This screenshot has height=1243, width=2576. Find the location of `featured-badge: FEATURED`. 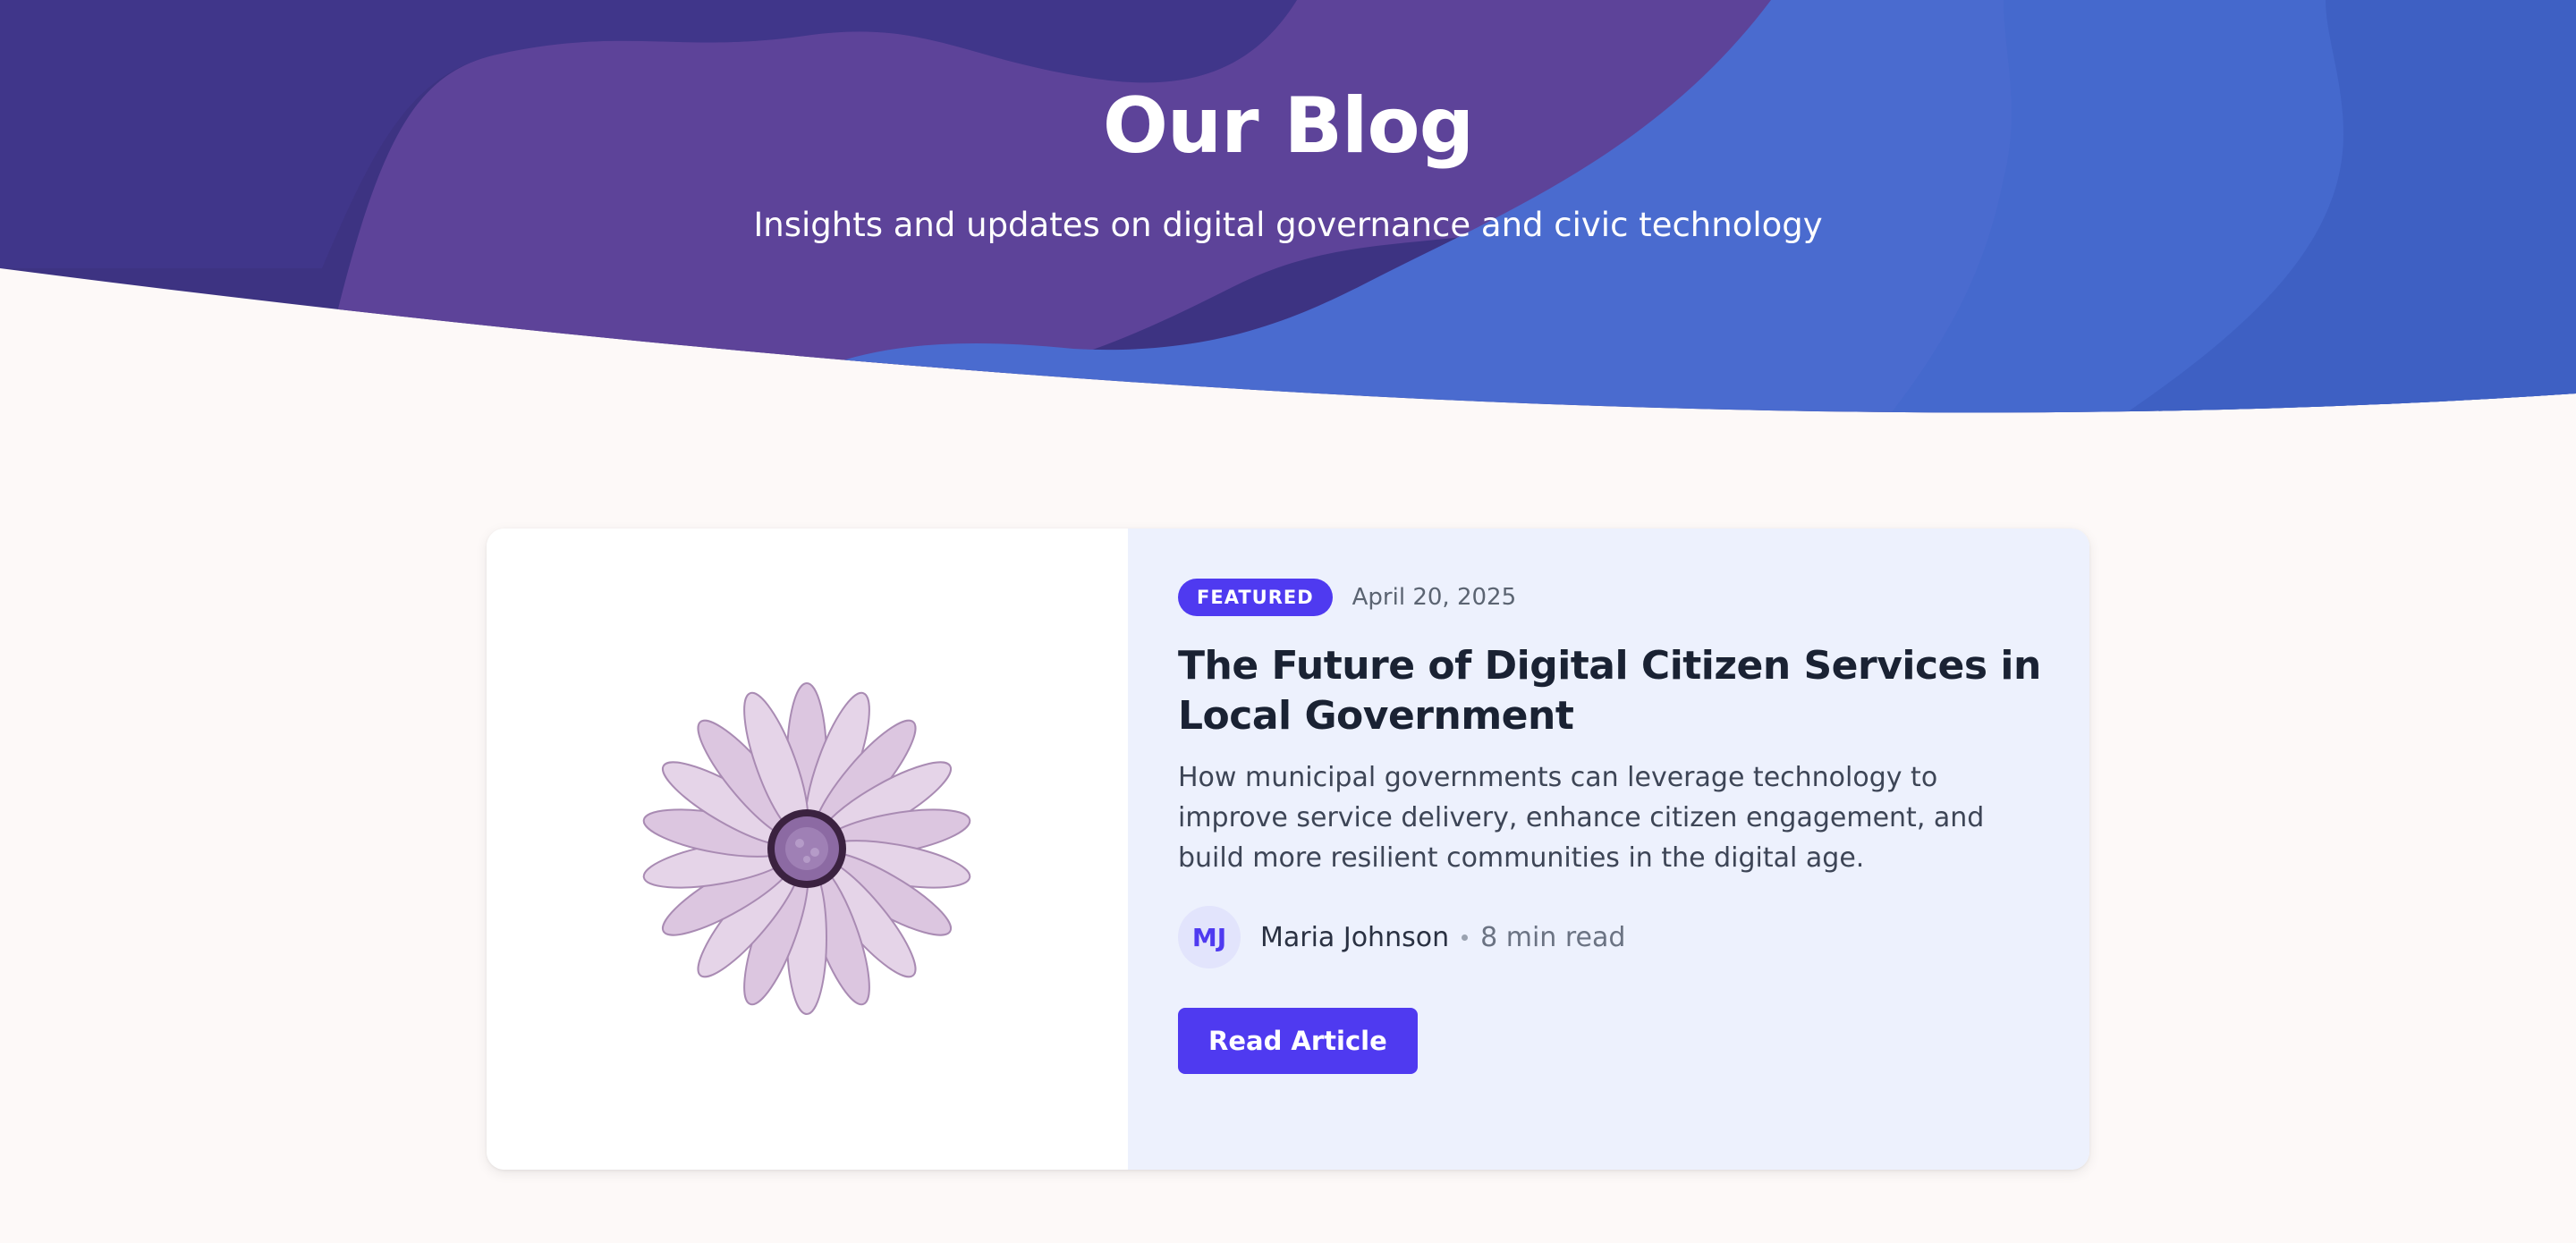

featured-badge: FEATURED is located at coordinates (1255, 597).